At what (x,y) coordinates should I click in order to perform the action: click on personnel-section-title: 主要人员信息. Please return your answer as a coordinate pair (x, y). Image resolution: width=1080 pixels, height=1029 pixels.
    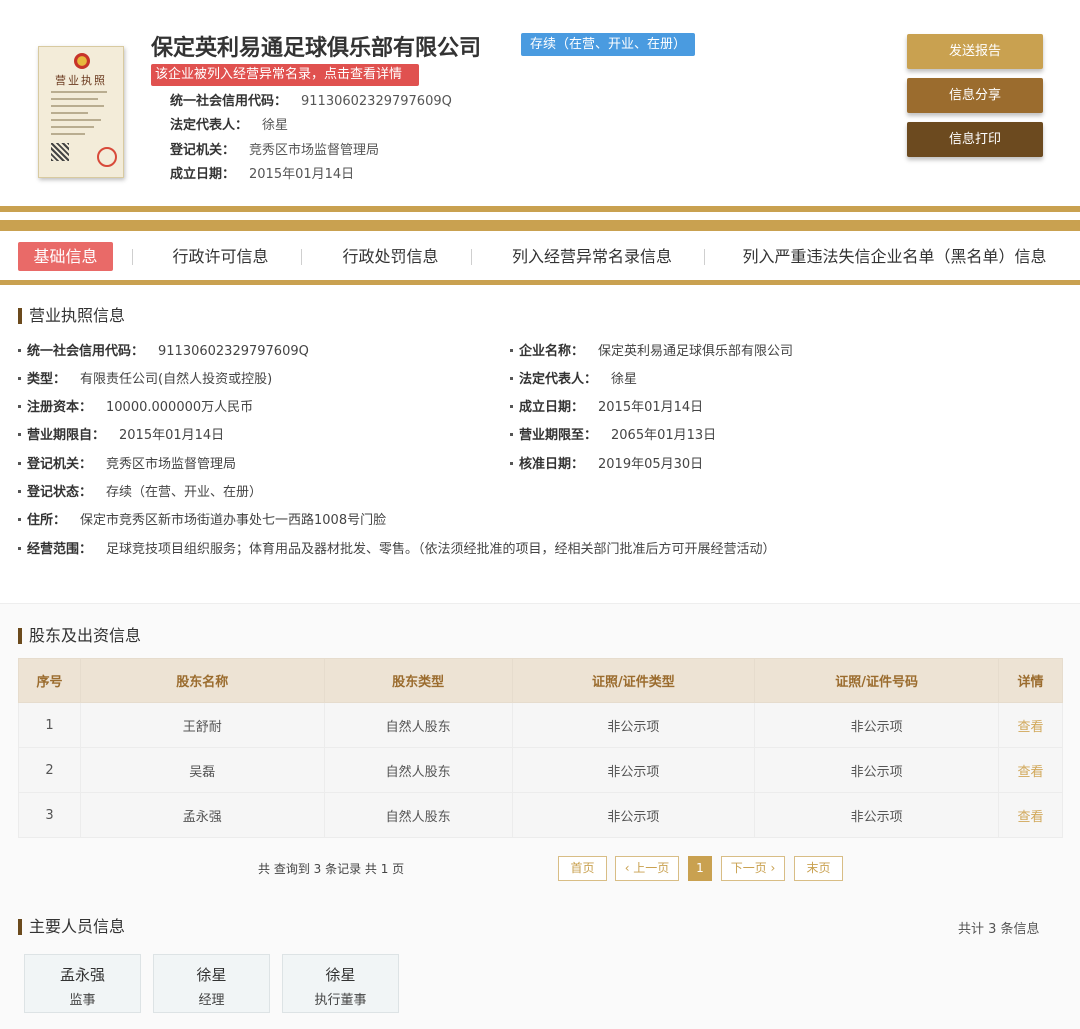
    Looking at the image, I should click on (71, 927).